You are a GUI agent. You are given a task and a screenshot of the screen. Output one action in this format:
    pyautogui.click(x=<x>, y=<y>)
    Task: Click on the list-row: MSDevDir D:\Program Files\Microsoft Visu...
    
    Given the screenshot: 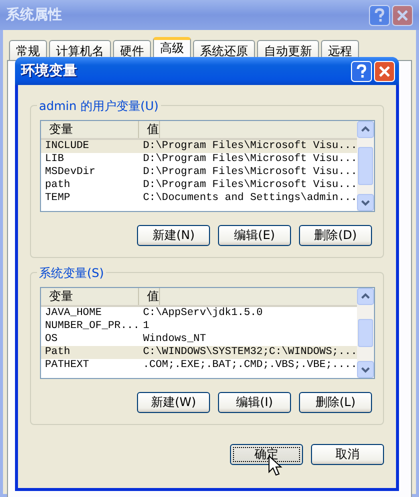 What is the action you would take?
    pyautogui.click(x=199, y=172)
    